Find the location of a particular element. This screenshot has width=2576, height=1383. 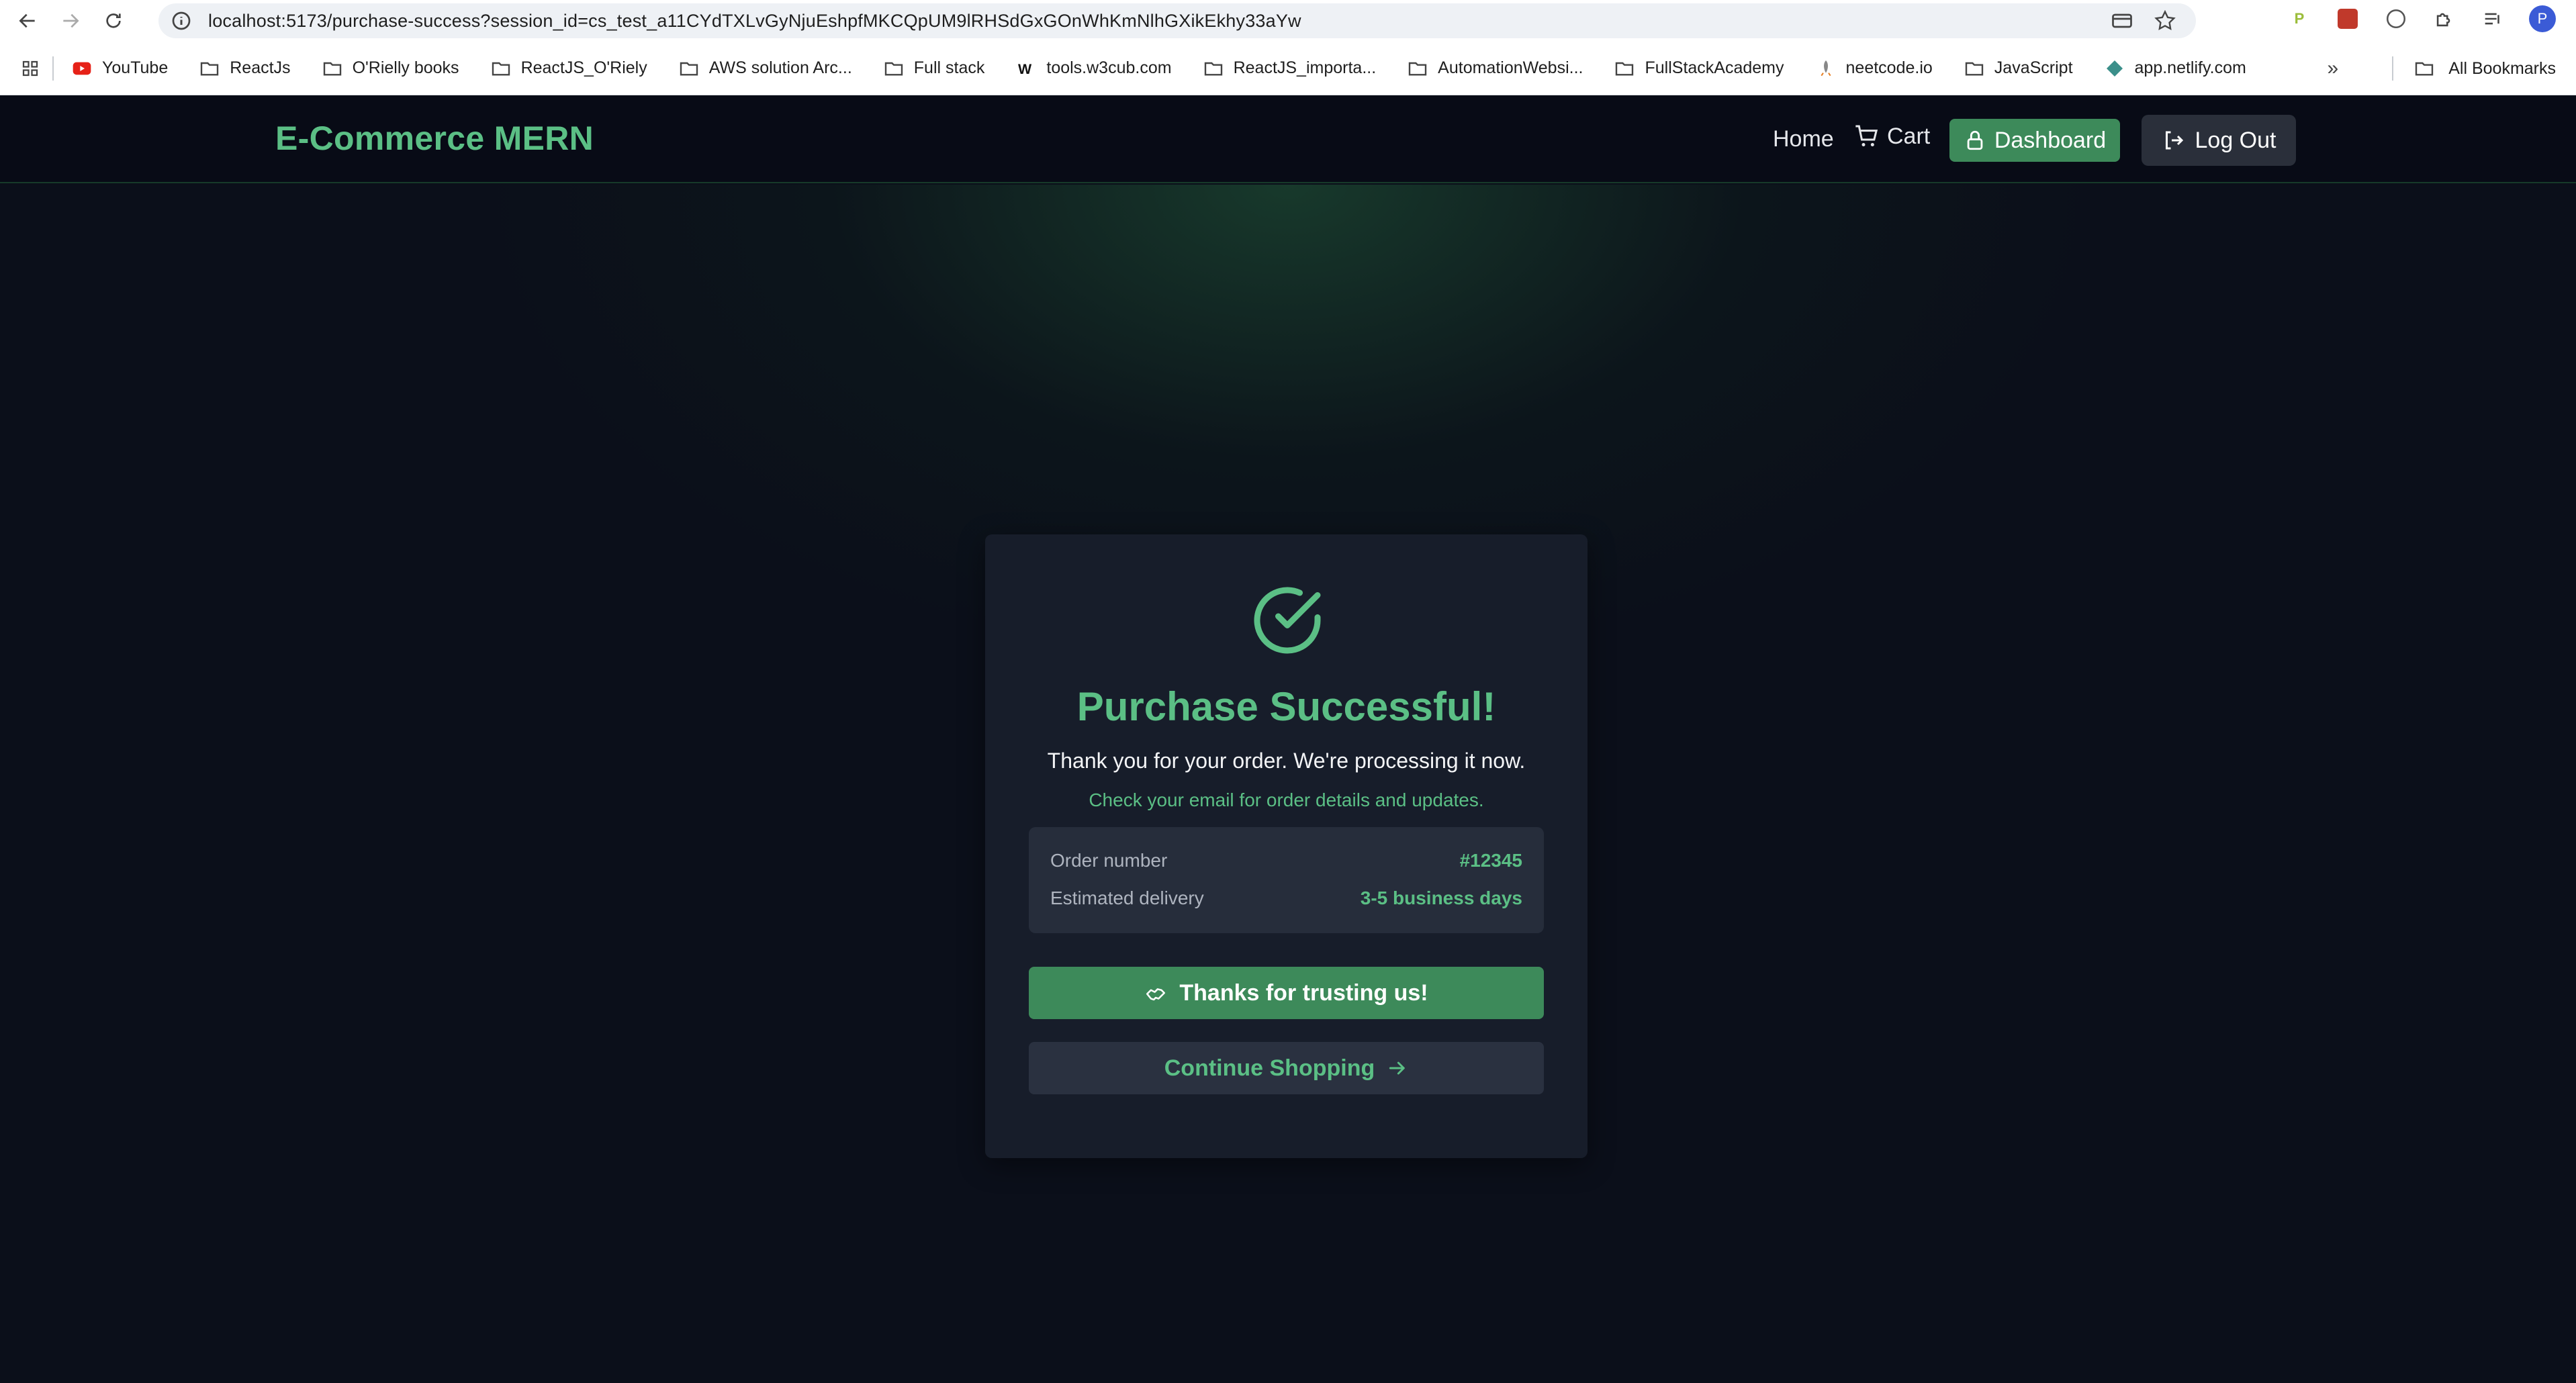

extension-p-icon: P is located at coordinates (2299, 19).